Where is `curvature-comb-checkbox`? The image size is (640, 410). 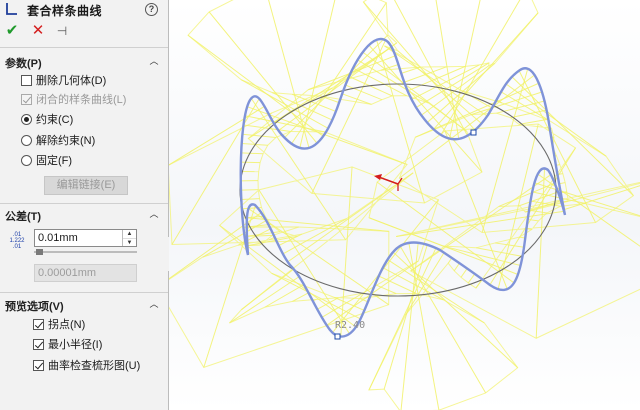
curvature-comb-checkbox is located at coordinates (38, 365).